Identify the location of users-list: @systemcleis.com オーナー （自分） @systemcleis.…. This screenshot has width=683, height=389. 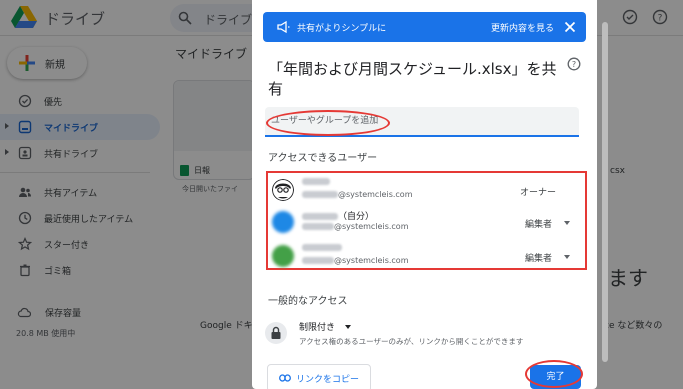
(426, 220).